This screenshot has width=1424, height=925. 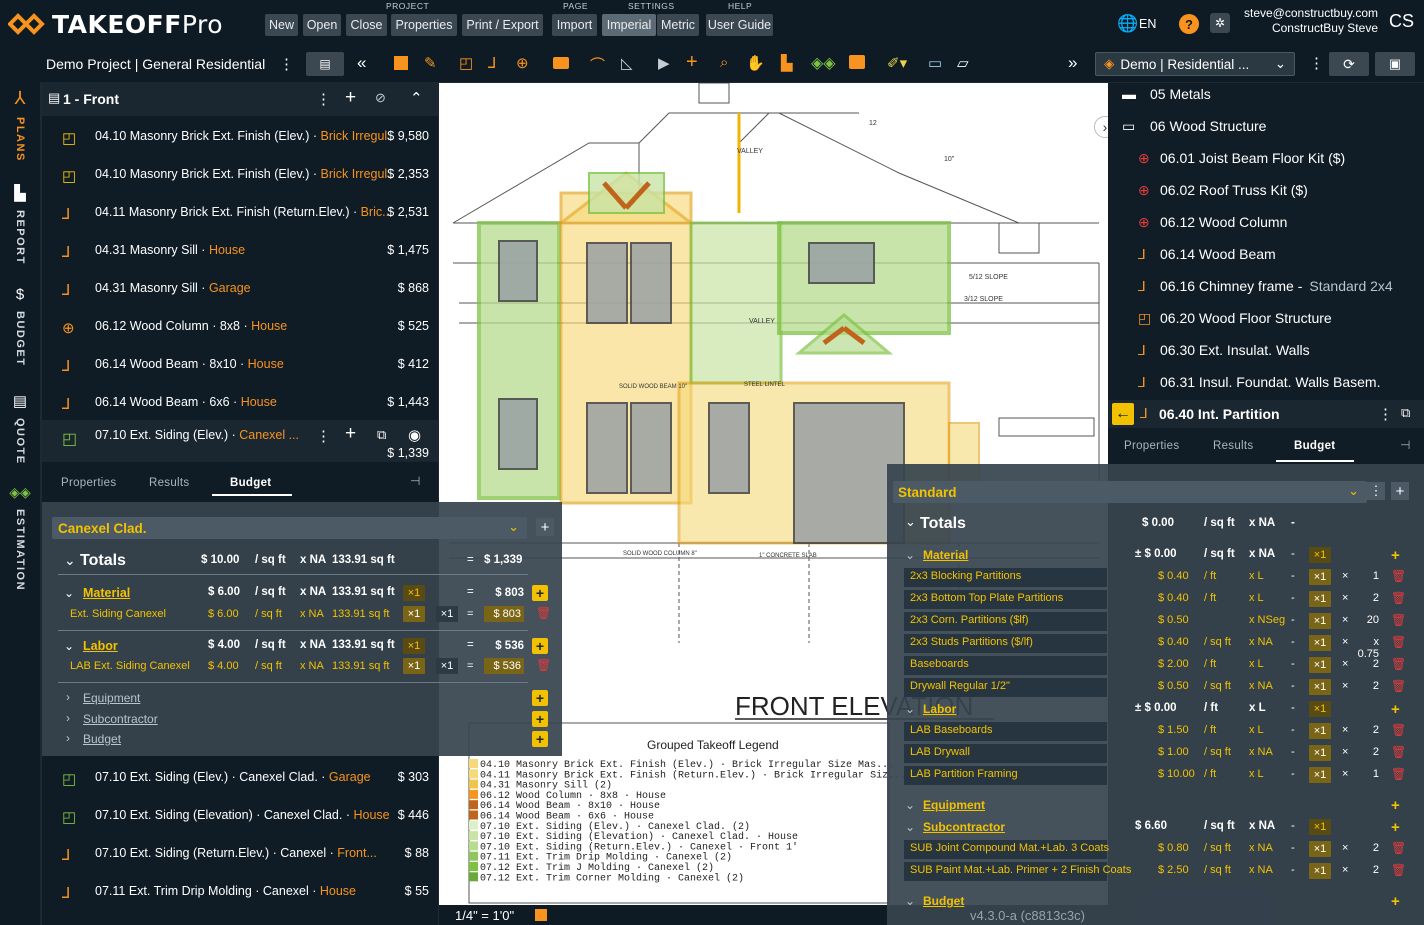 What do you see at coordinates (1235, 318) in the screenshot?
I see `tree-item: ◰ 06.20 Wood Floor Structure` at bounding box center [1235, 318].